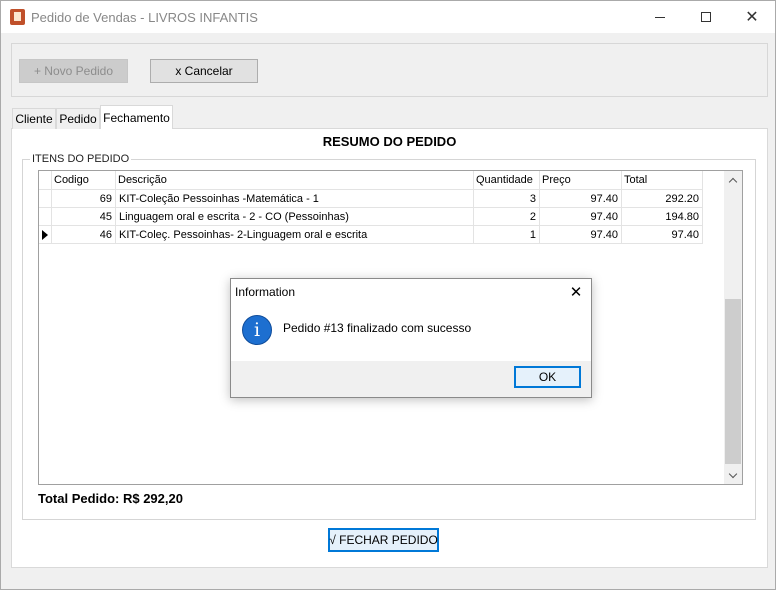 The height and width of the screenshot is (590, 776). What do you see at coordinates (581, 180) in the screenshot?
I see `column-header-preco: Preço` at bounding box center [581, 180].